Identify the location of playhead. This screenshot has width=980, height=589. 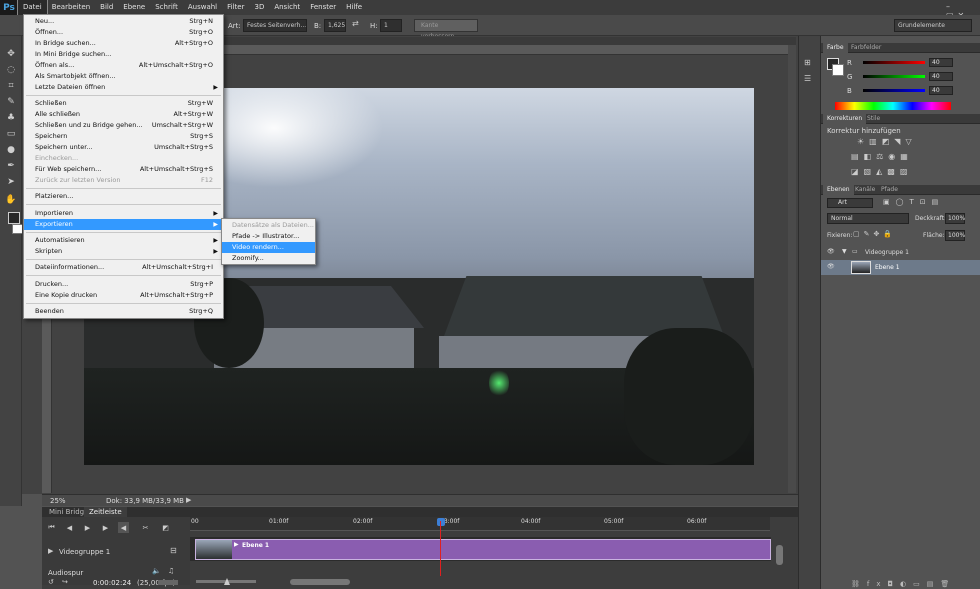
(440, 548).